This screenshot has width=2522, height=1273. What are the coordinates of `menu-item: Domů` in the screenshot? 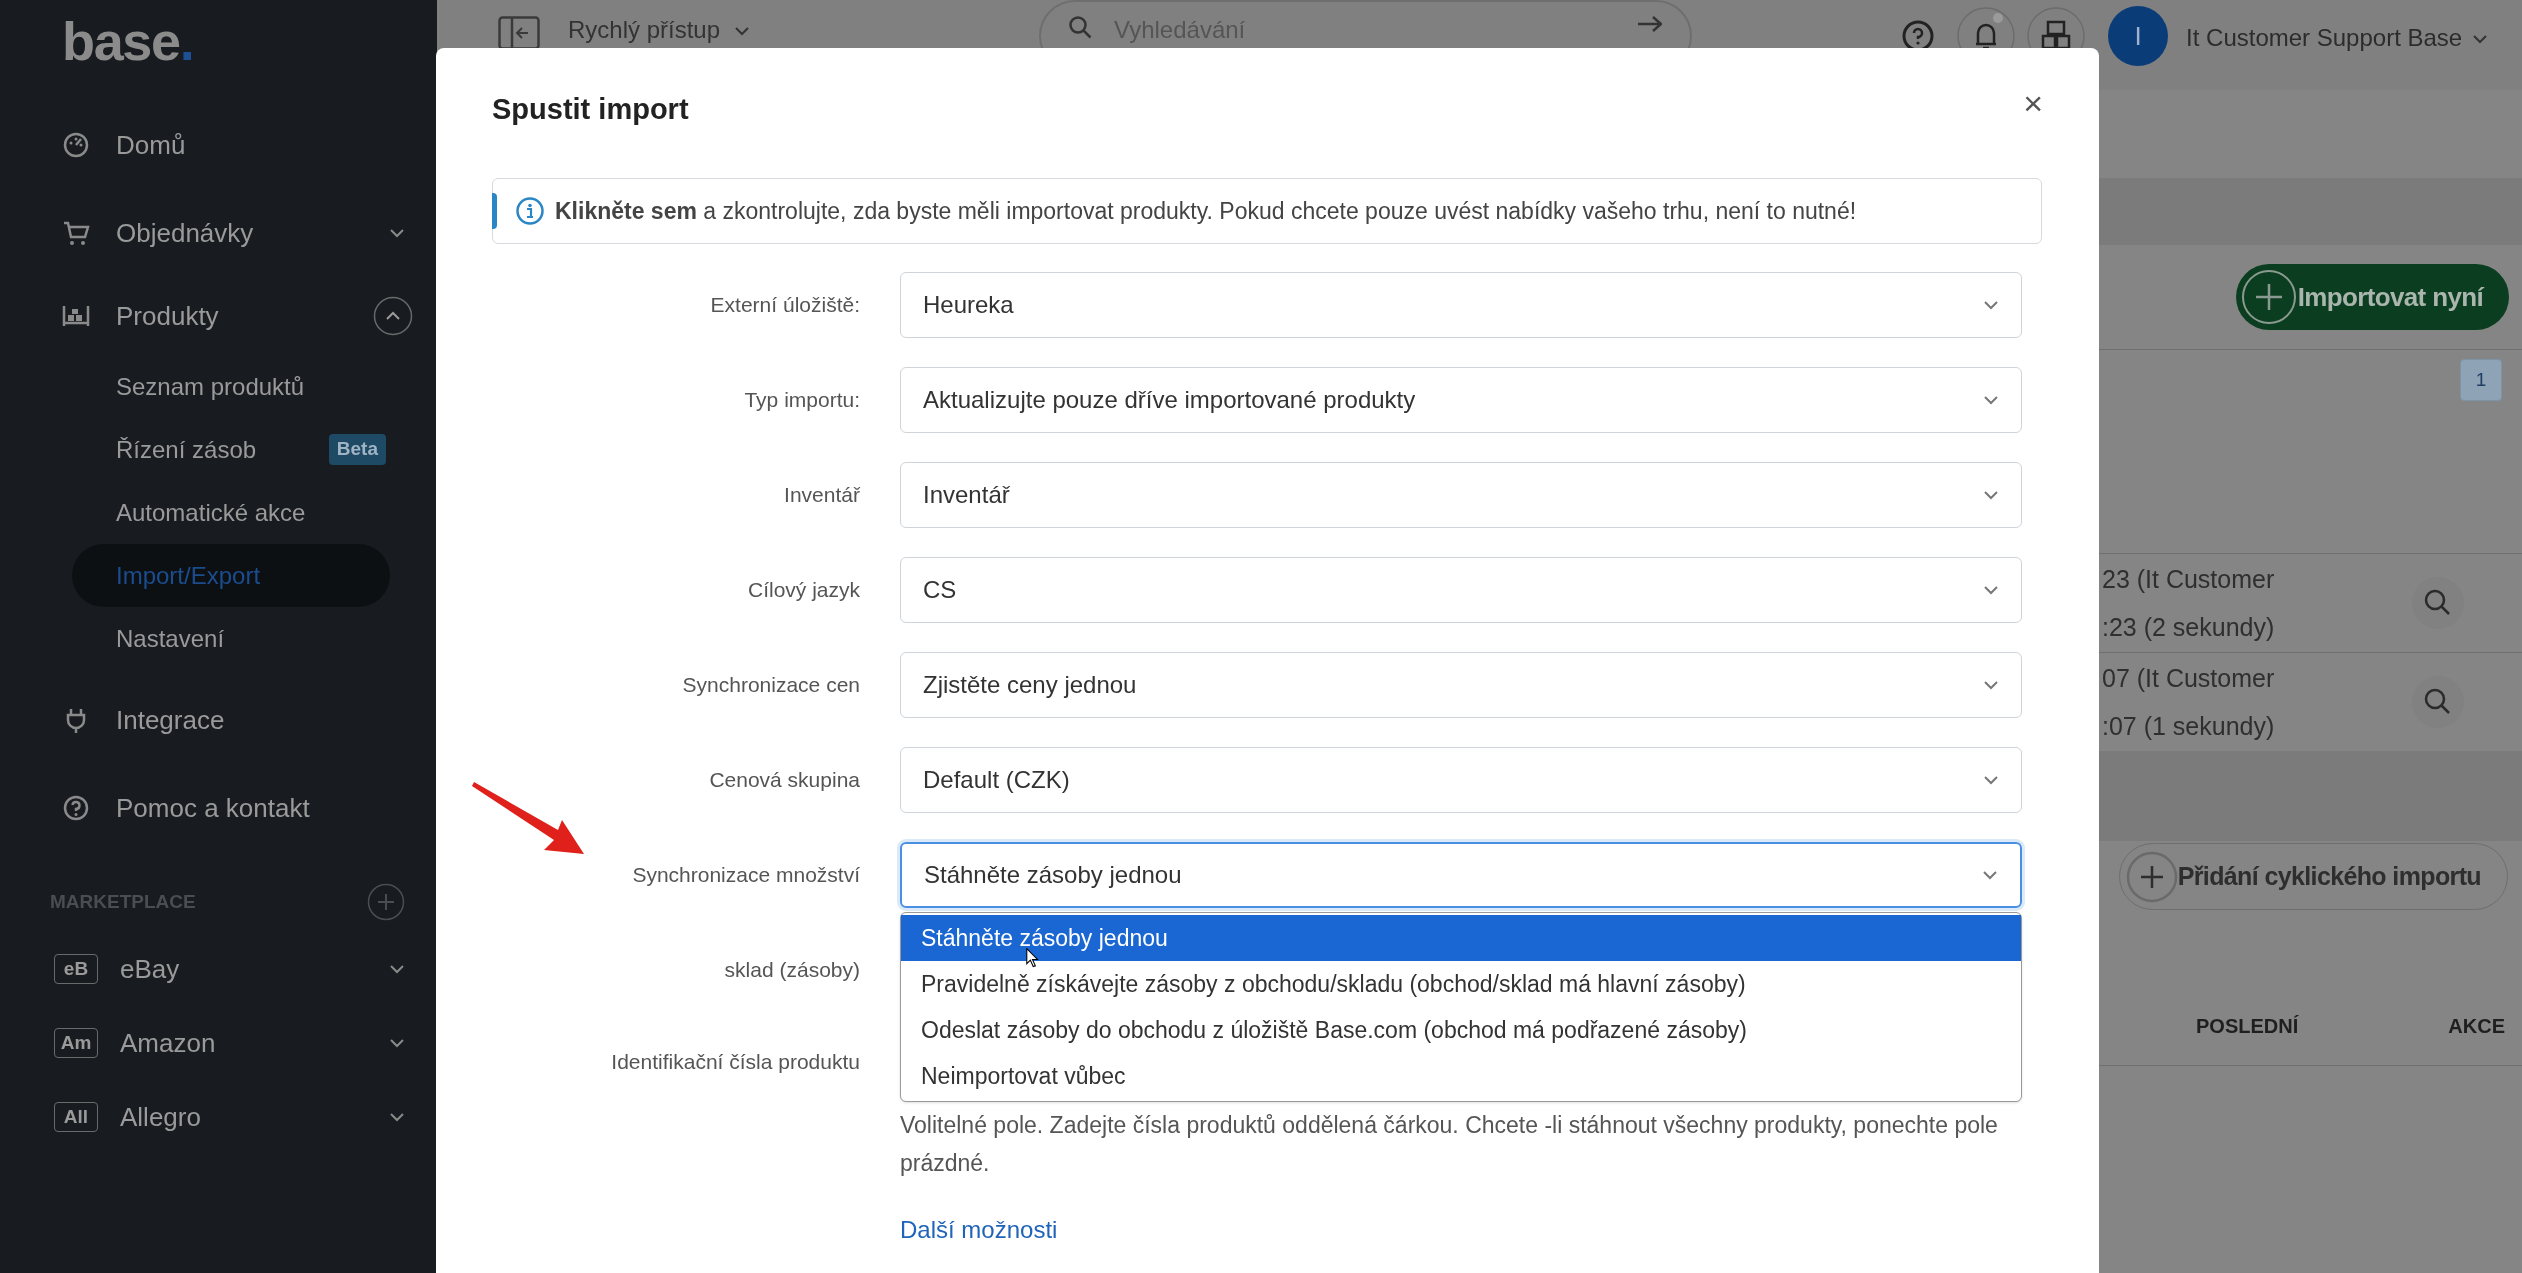 It's located at (264, 145).